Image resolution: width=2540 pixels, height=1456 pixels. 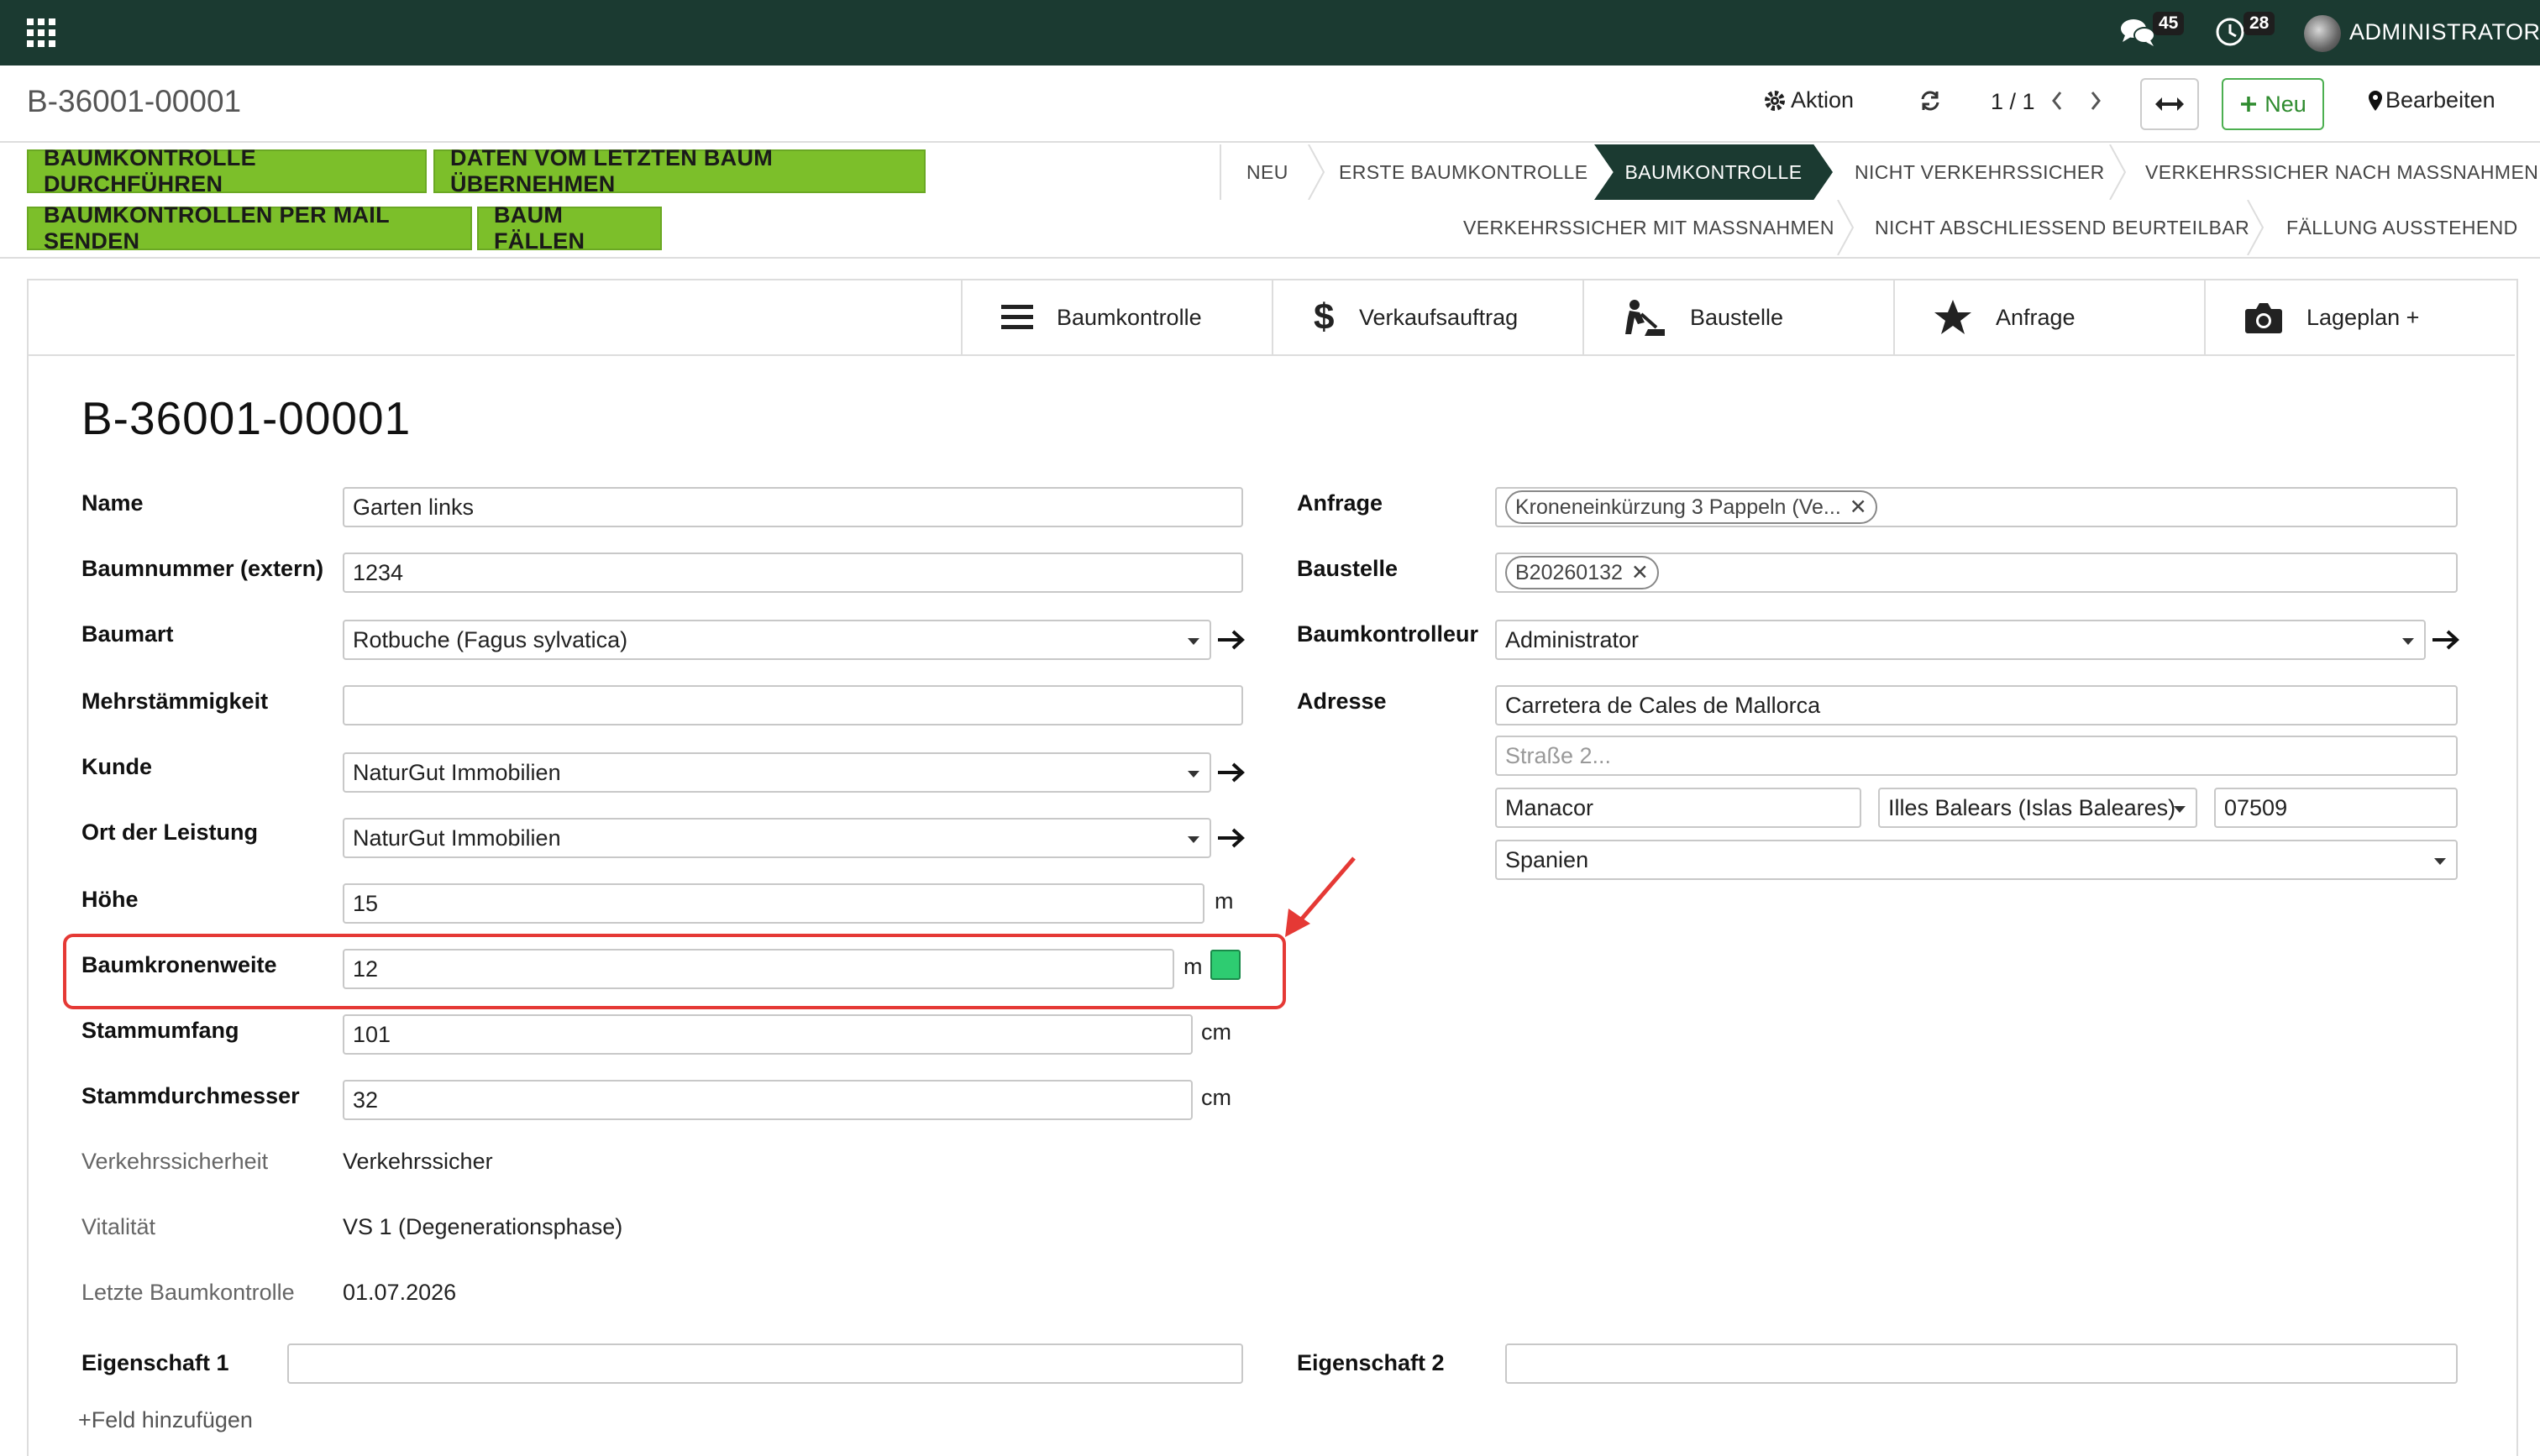 What do you see at coordinates (1017, 317) in the screenshot?
I see `list-icon` at bounding box center [1017, 317].